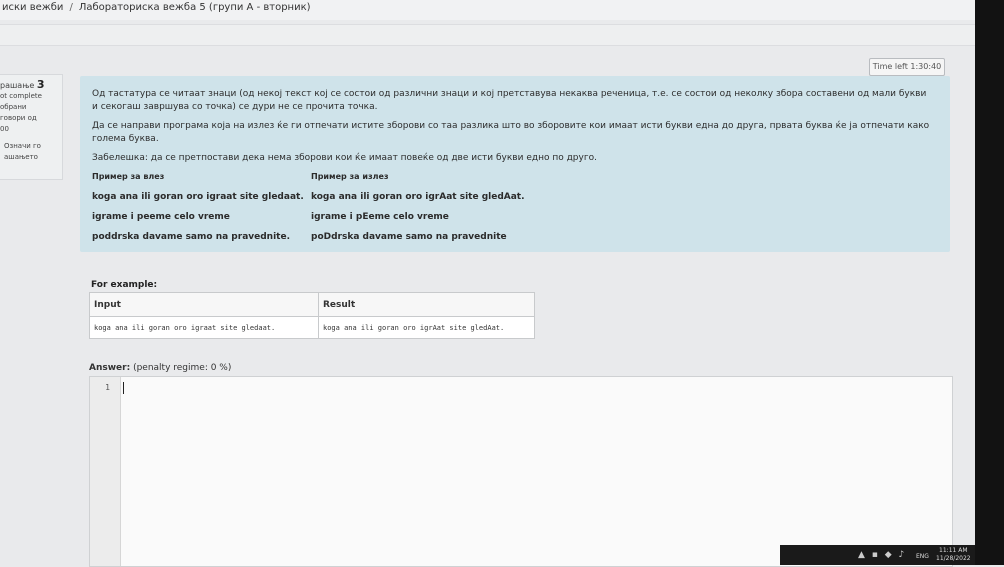 The image size is (1004, 567). I want to click on penalty-regime: (penalty regime: 0 %), so click(182, 368).